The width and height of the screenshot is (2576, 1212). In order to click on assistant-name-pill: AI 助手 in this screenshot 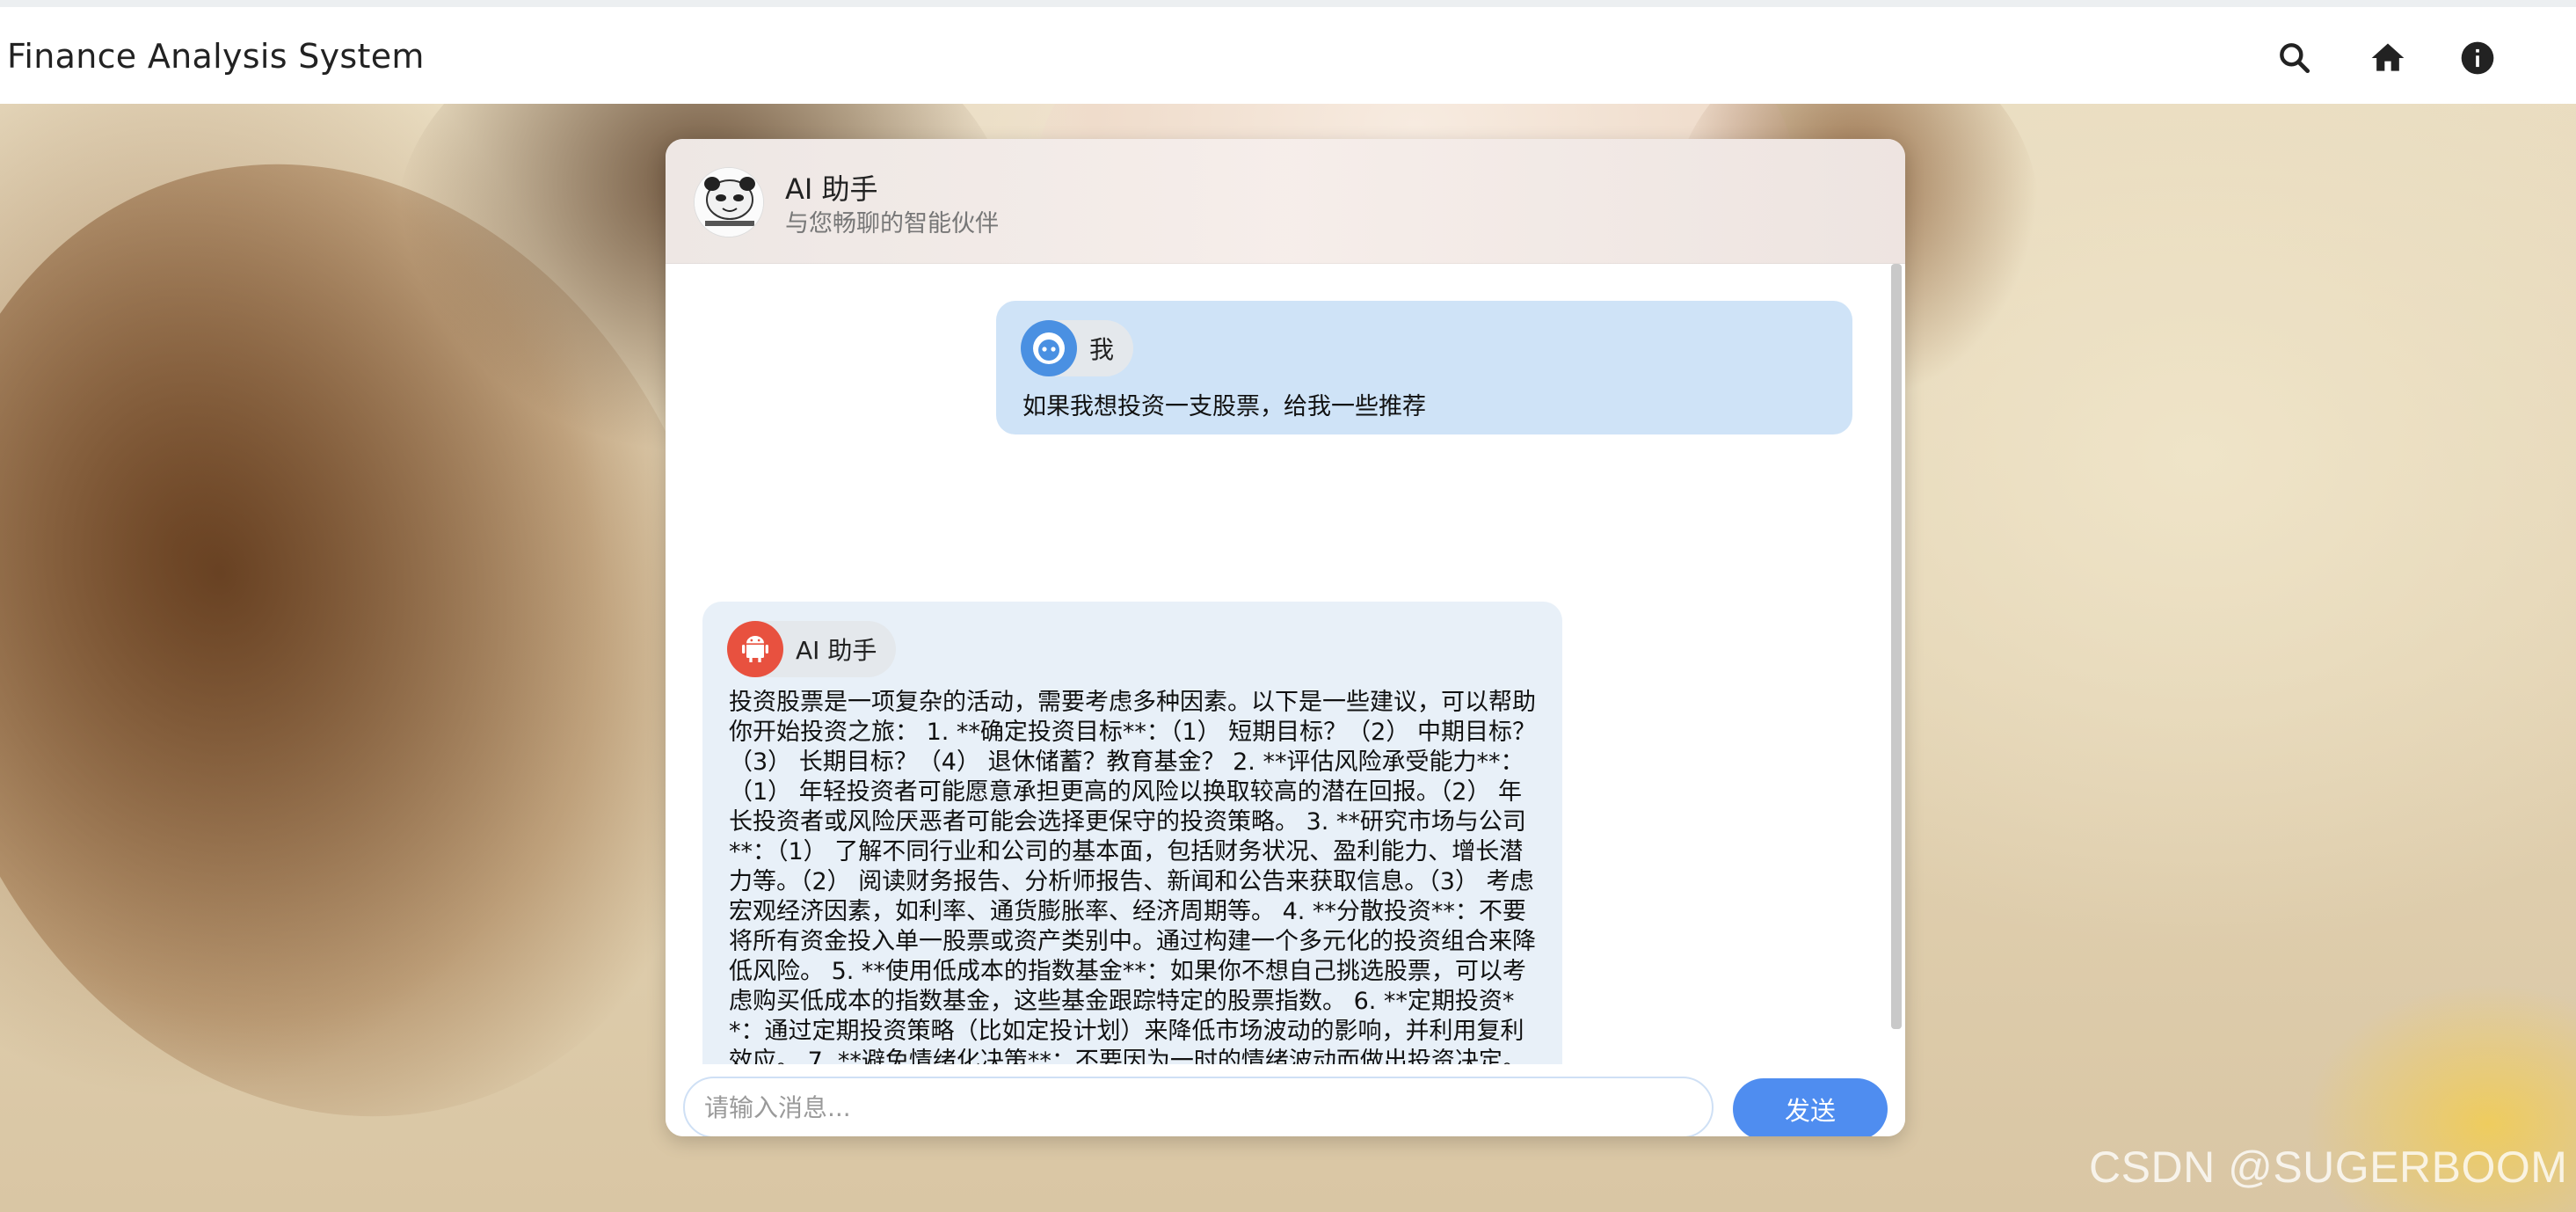, I will do `click(812, 649)`.